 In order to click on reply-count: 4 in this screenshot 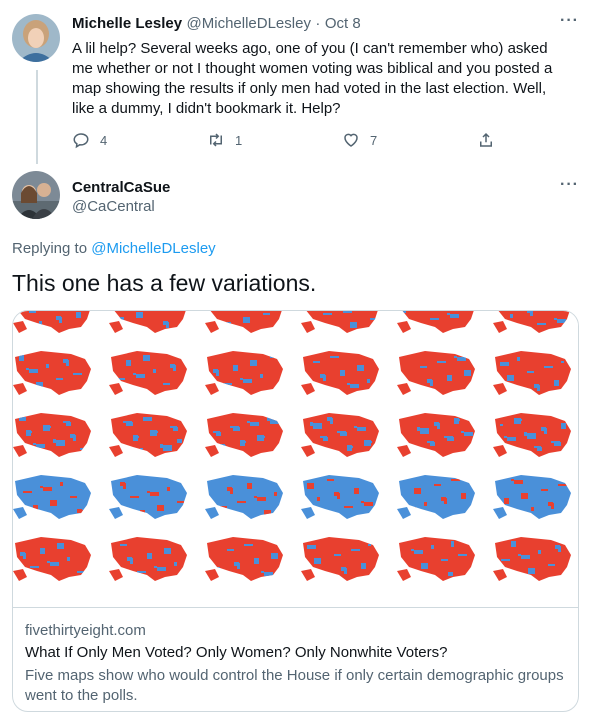, I will do `click(104, 140)`.